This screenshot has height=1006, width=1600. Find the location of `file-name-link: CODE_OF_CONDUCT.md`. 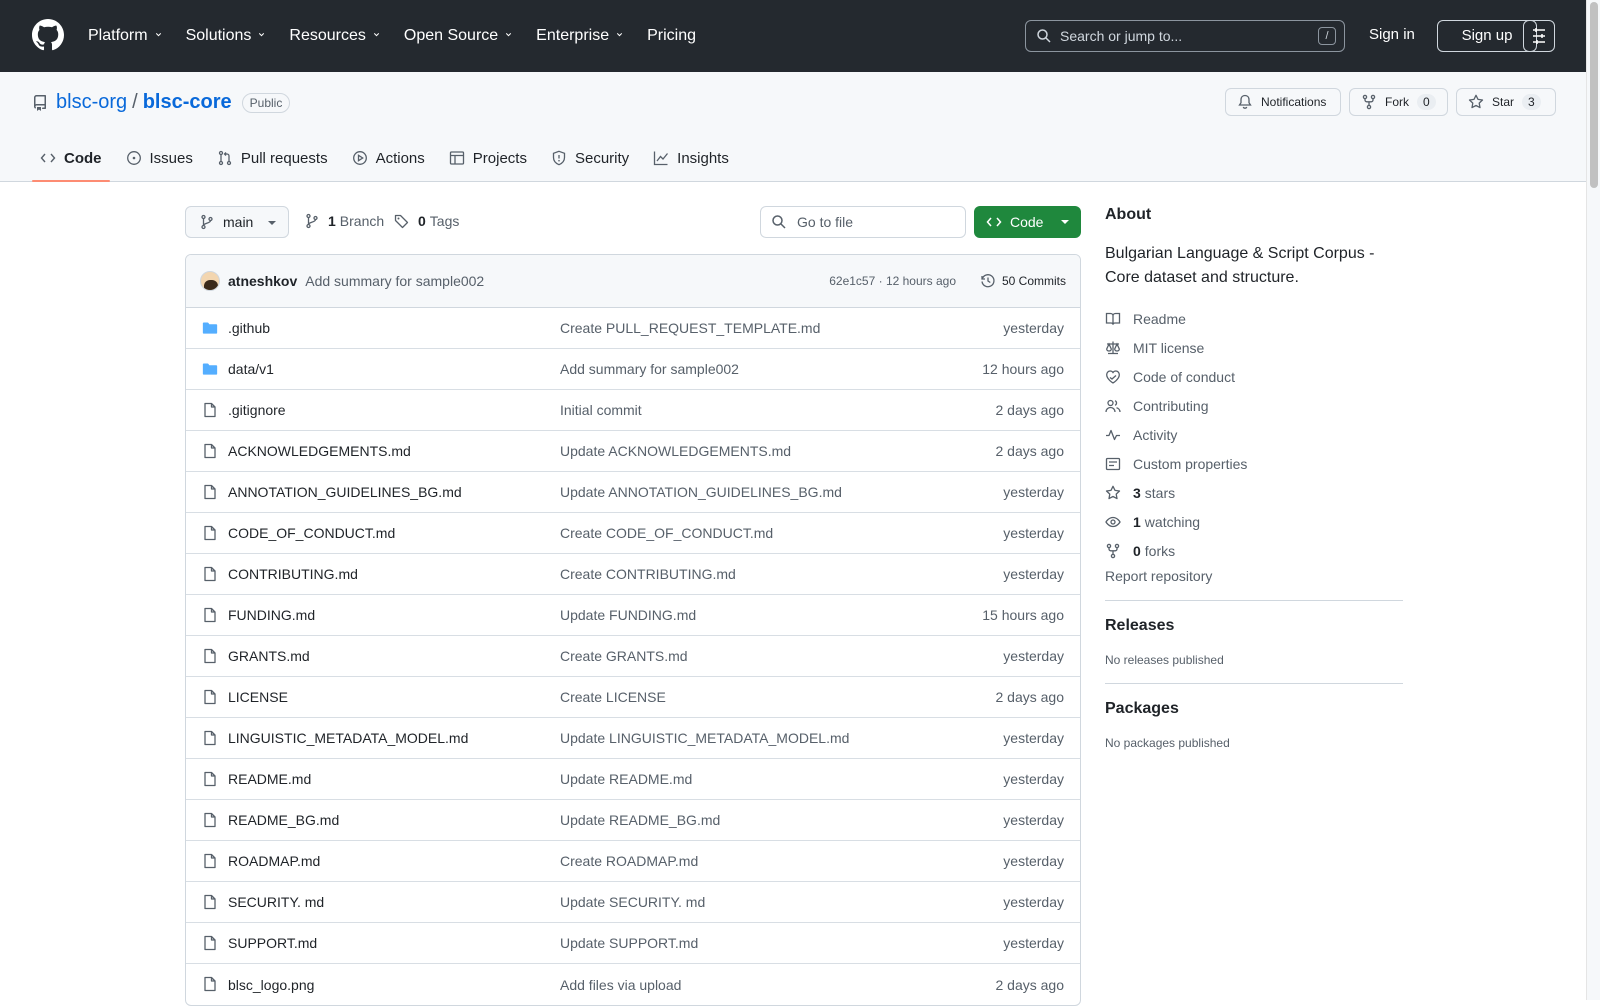

file-name-link: CODE_OF_CONDUCT.md is located at coordinates (311, 533).